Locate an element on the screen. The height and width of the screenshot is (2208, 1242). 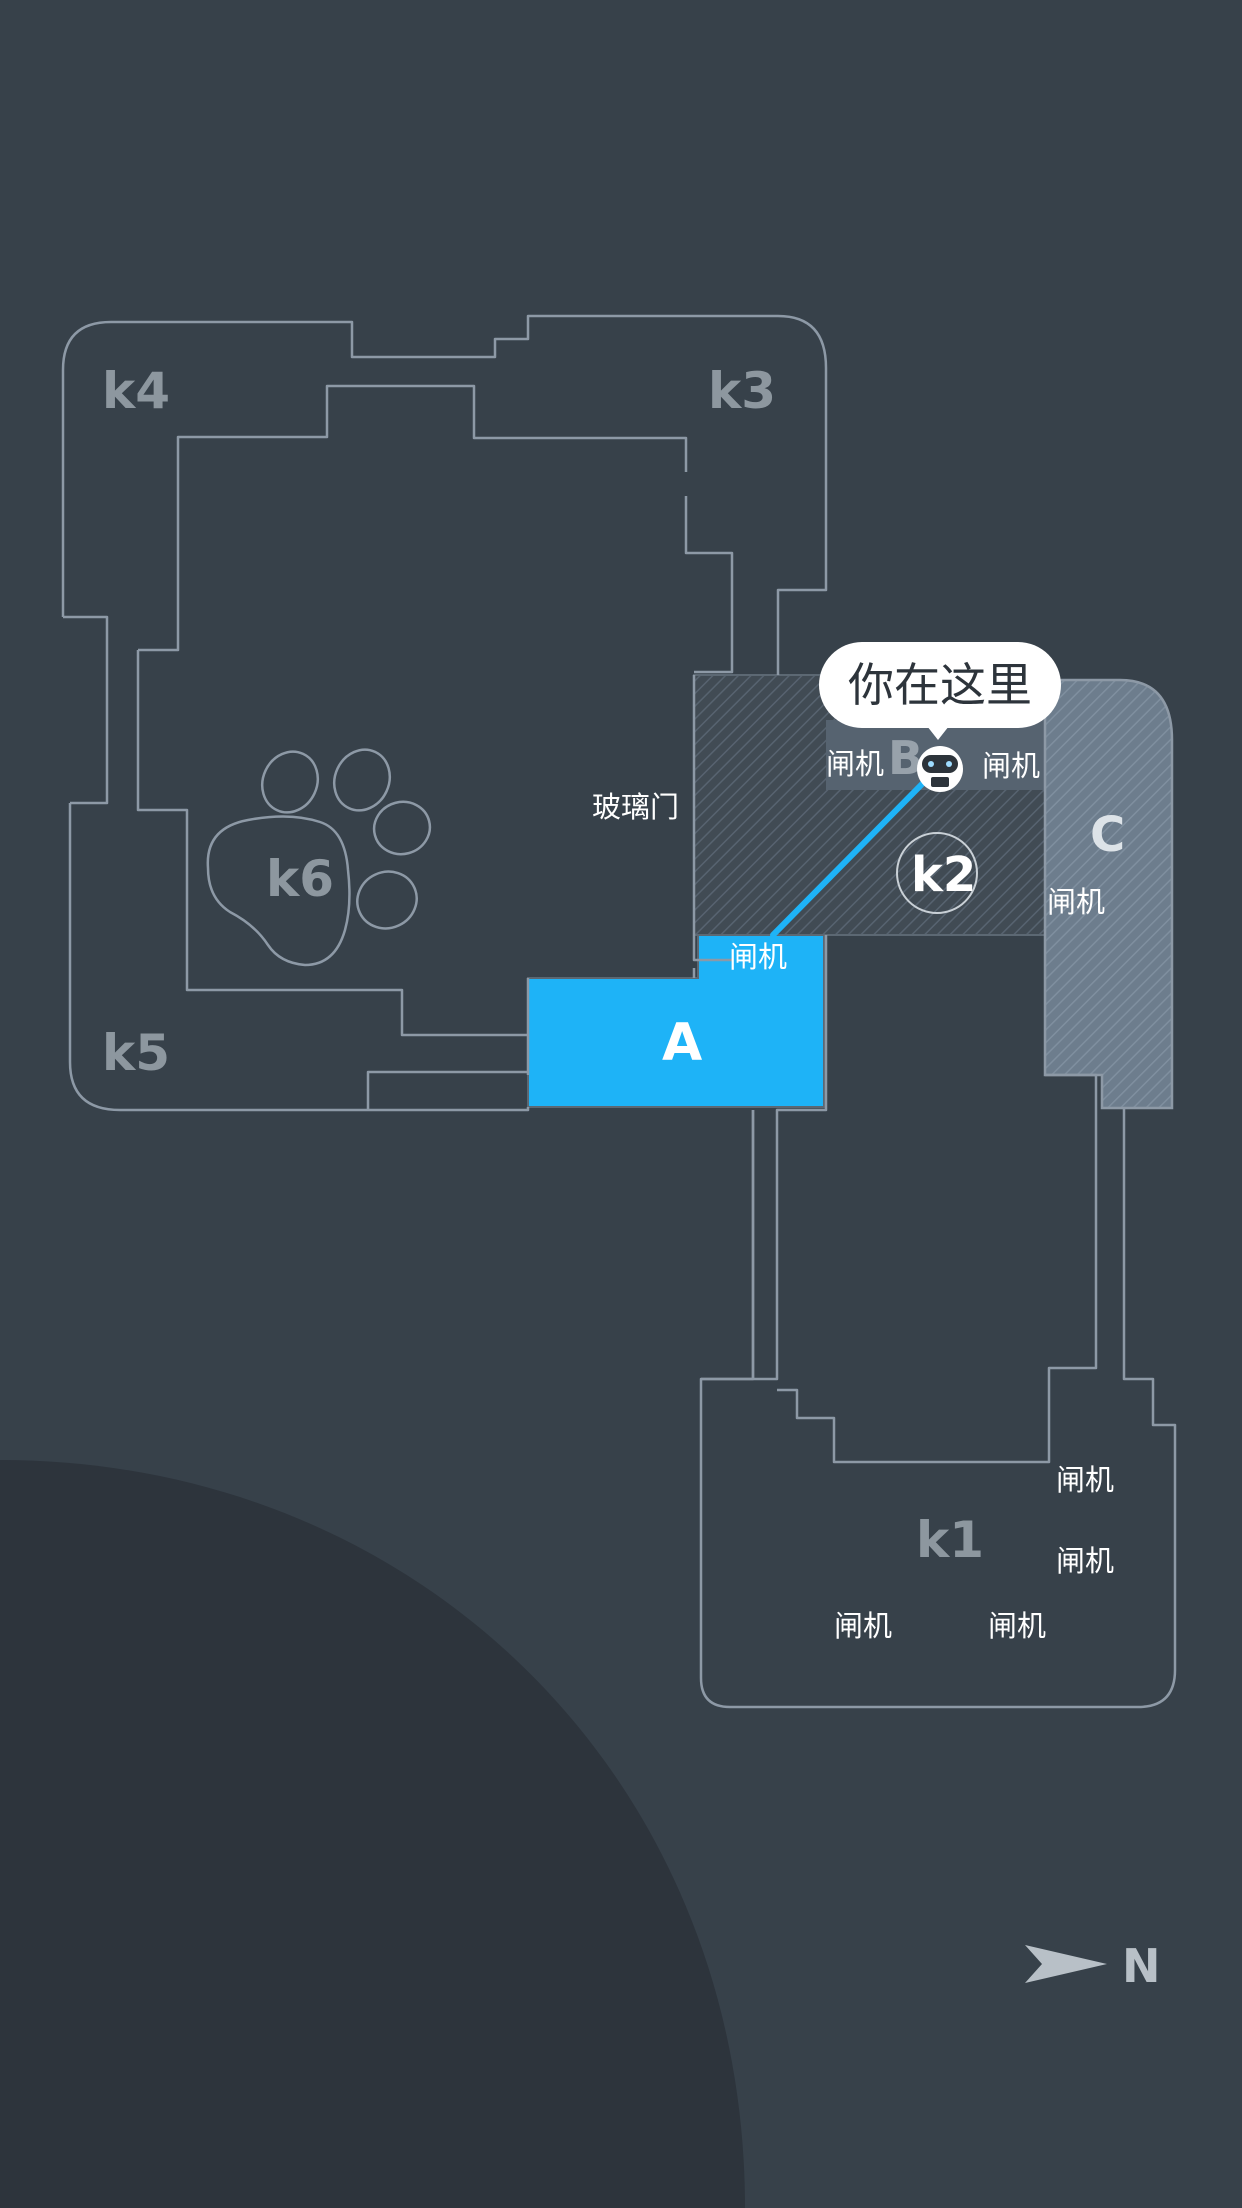
gate-label-a: 闸机 is located at coordinates (758, 957).